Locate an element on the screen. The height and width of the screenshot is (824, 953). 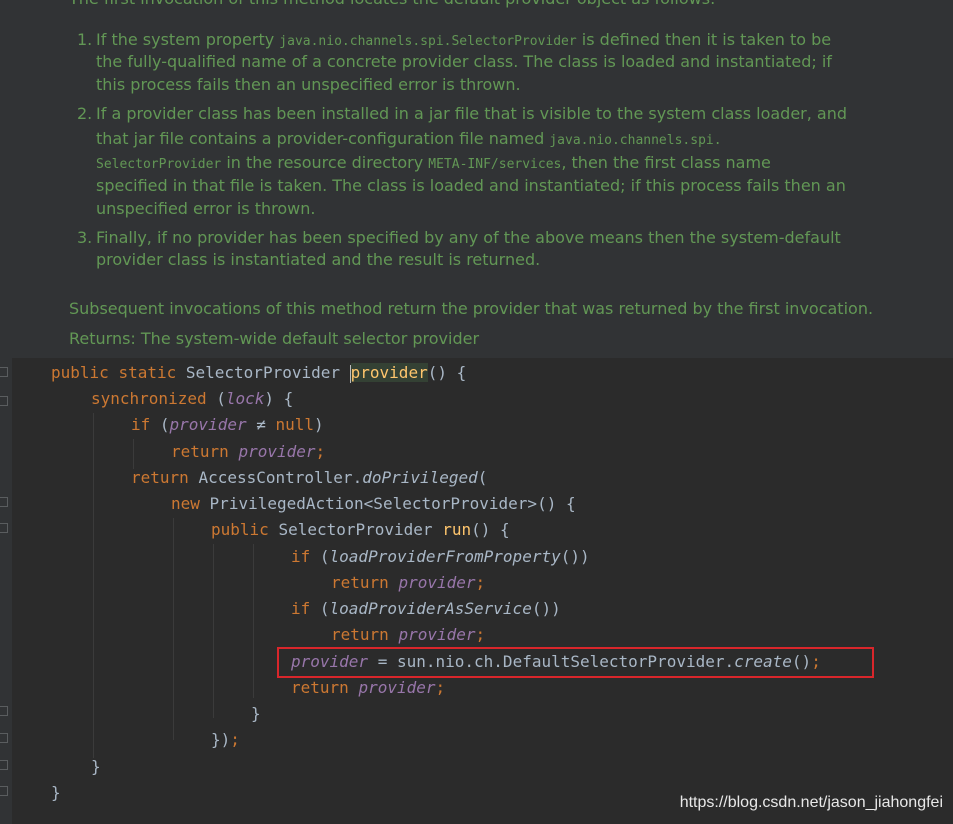
highlight-annotation-box is located at coordinates (575, 662).